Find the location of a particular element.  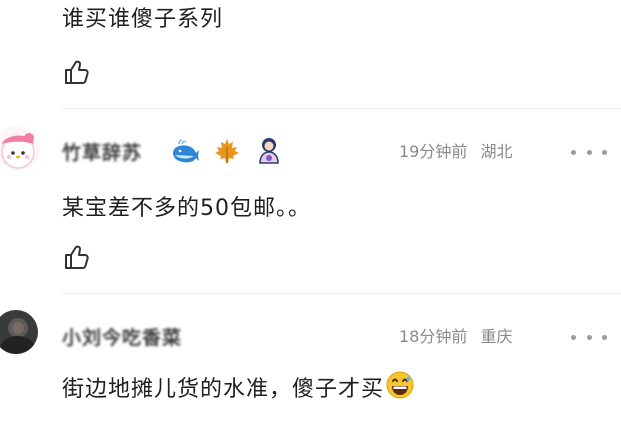

comment-text: 谁买谁傻子系列 is located at coordinates (143, 19).